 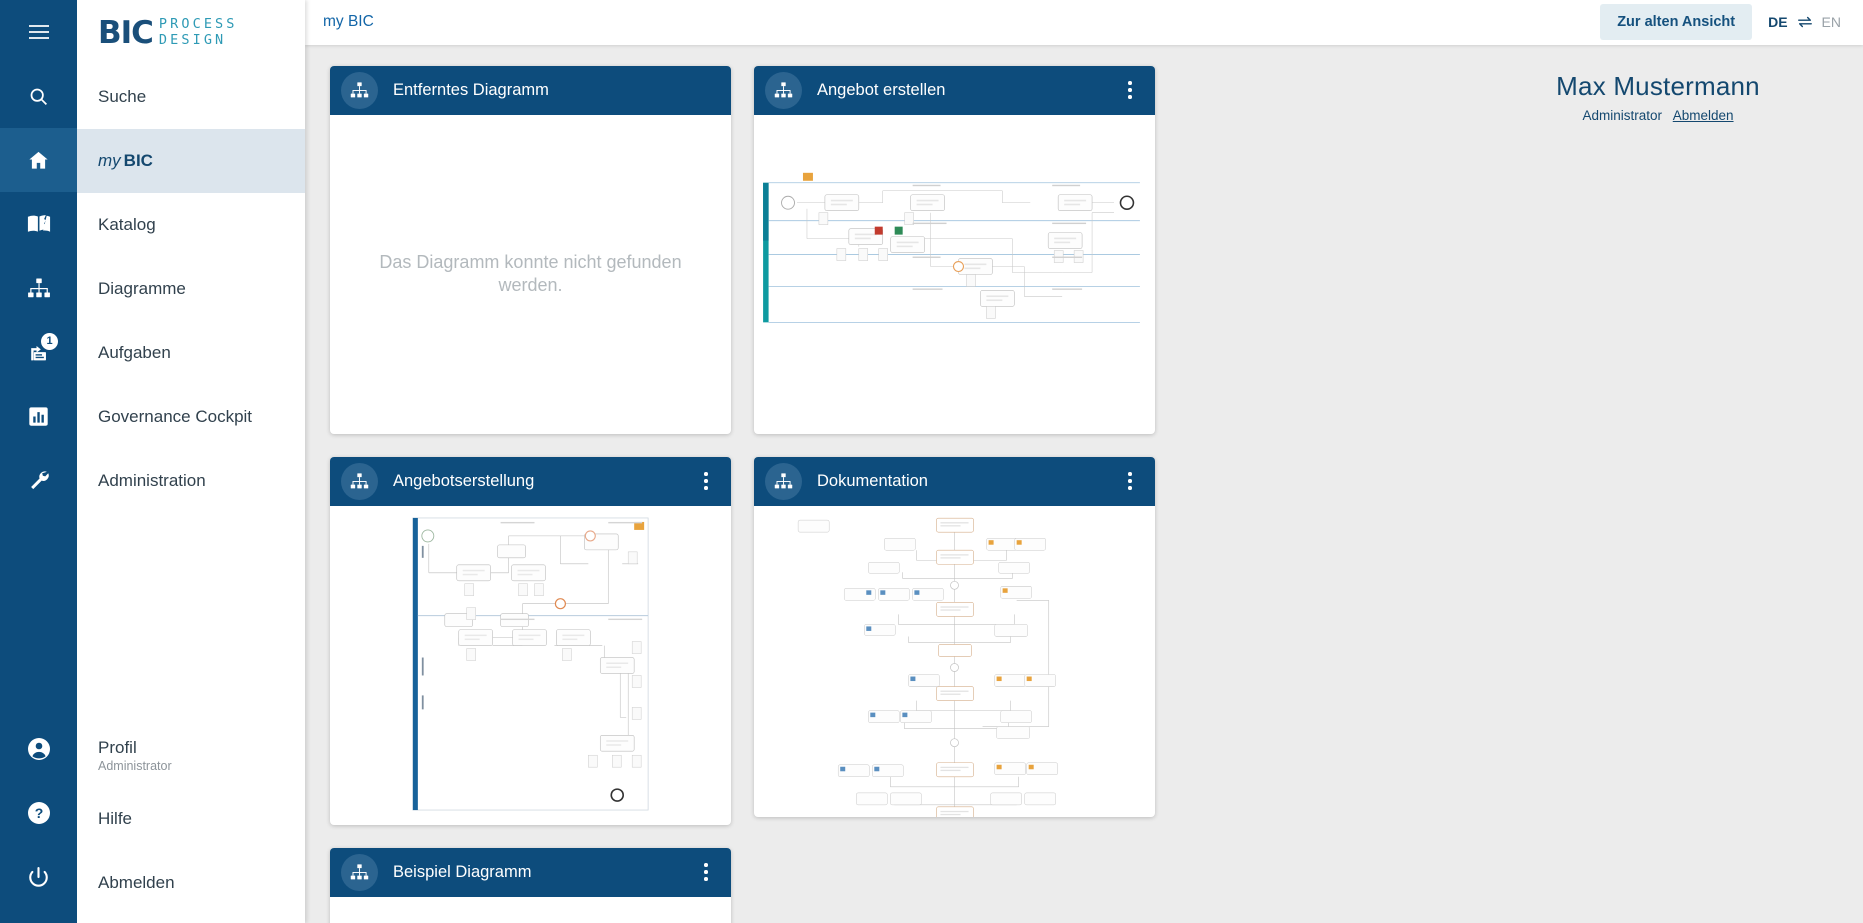 I want to click on rail-item-help: ?, so click(x=38, y=813).